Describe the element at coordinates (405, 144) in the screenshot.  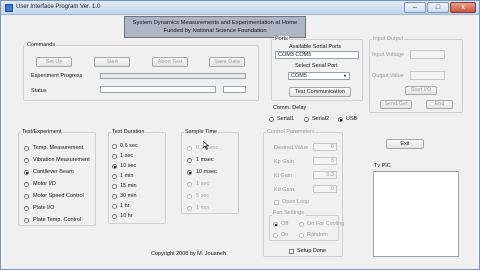
I see `exit-button: Exit` at that location.